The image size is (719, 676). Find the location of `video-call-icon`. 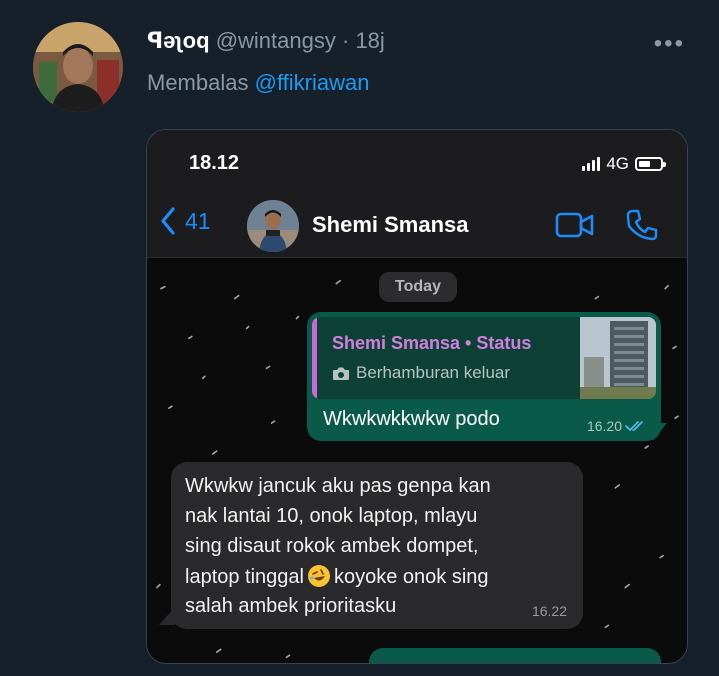

video-call-icon is located at coordinates (575, 225).